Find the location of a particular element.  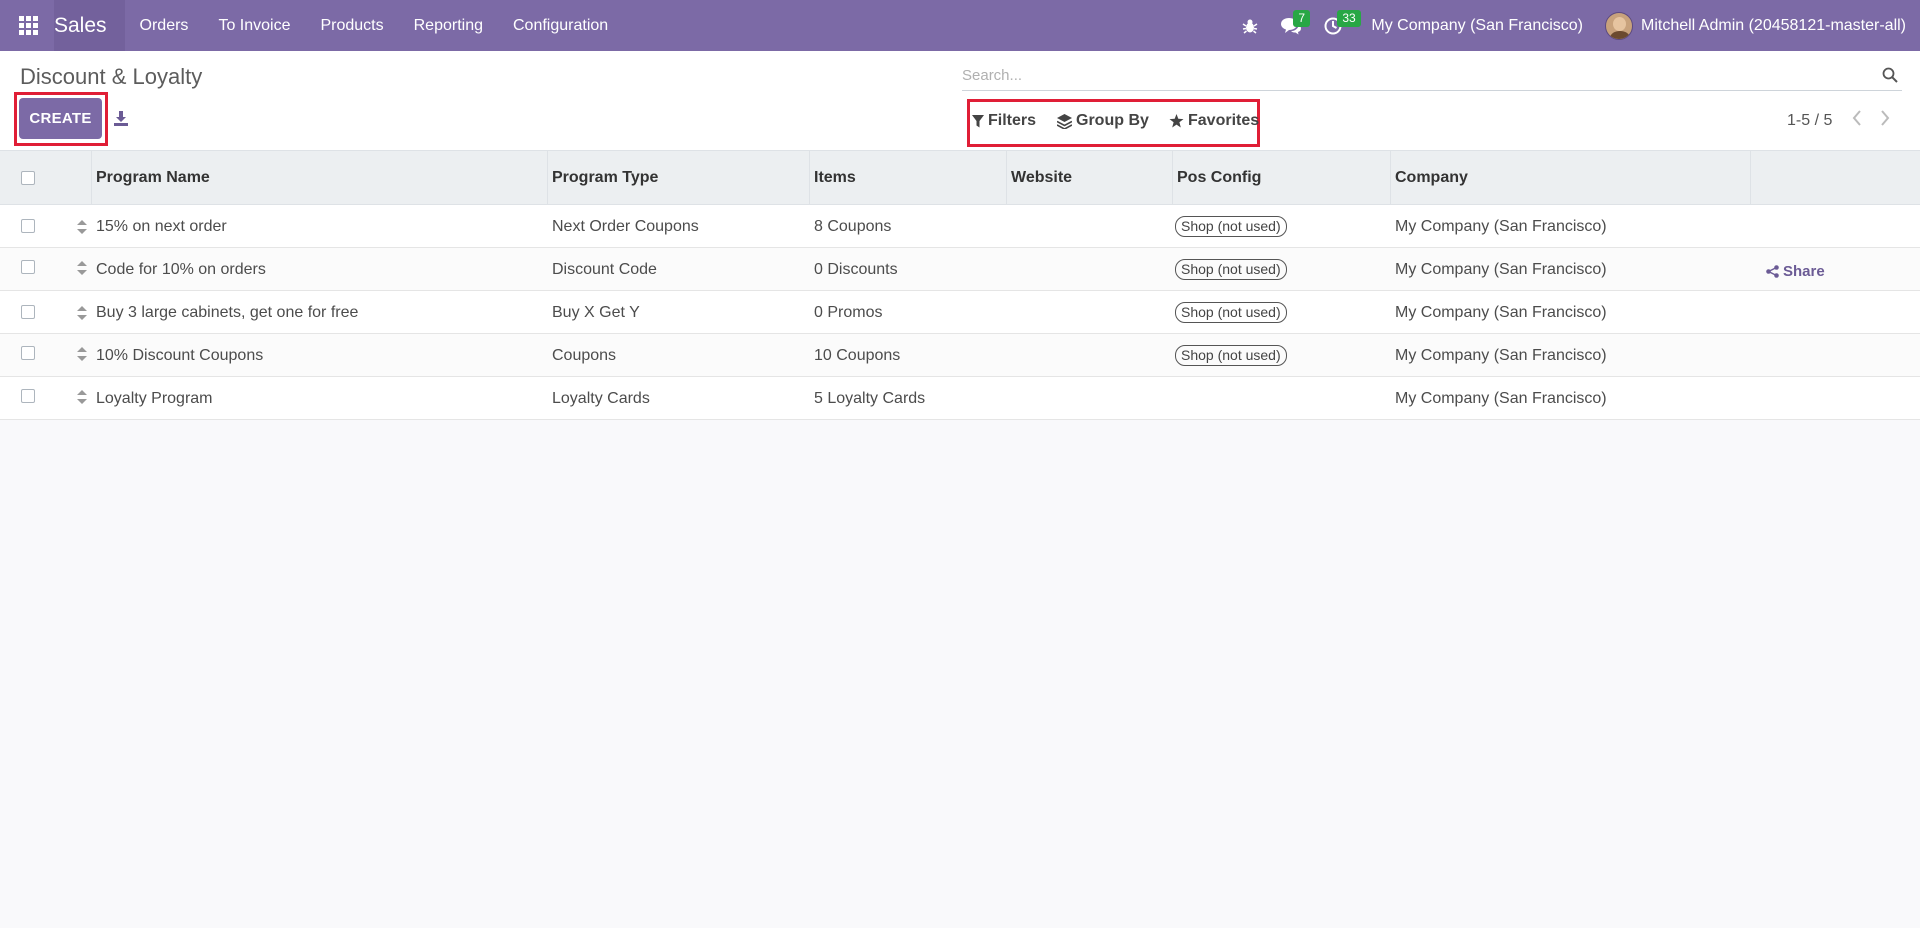

group-by-button: Group By is located at coordinates (1103, 121).